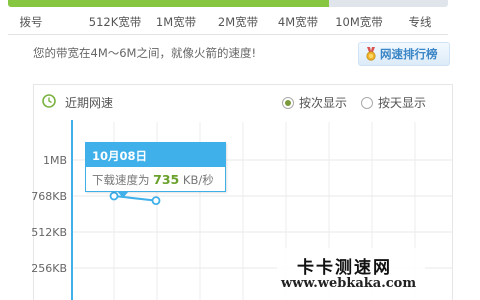 The height and width of the screenshot is (300, 480). What do you see at coordinates (198, 180) in the screenshot?
I see `tooltip-unit: KB/秒` at bounding box center [198, 180].